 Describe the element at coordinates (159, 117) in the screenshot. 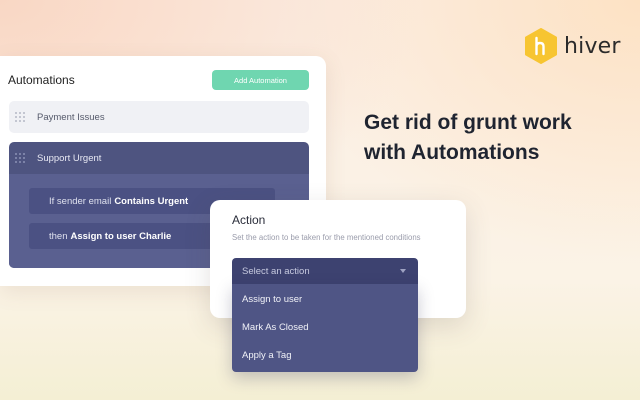

I see `rule-item-payment-issues: Payment Issues` at that location.